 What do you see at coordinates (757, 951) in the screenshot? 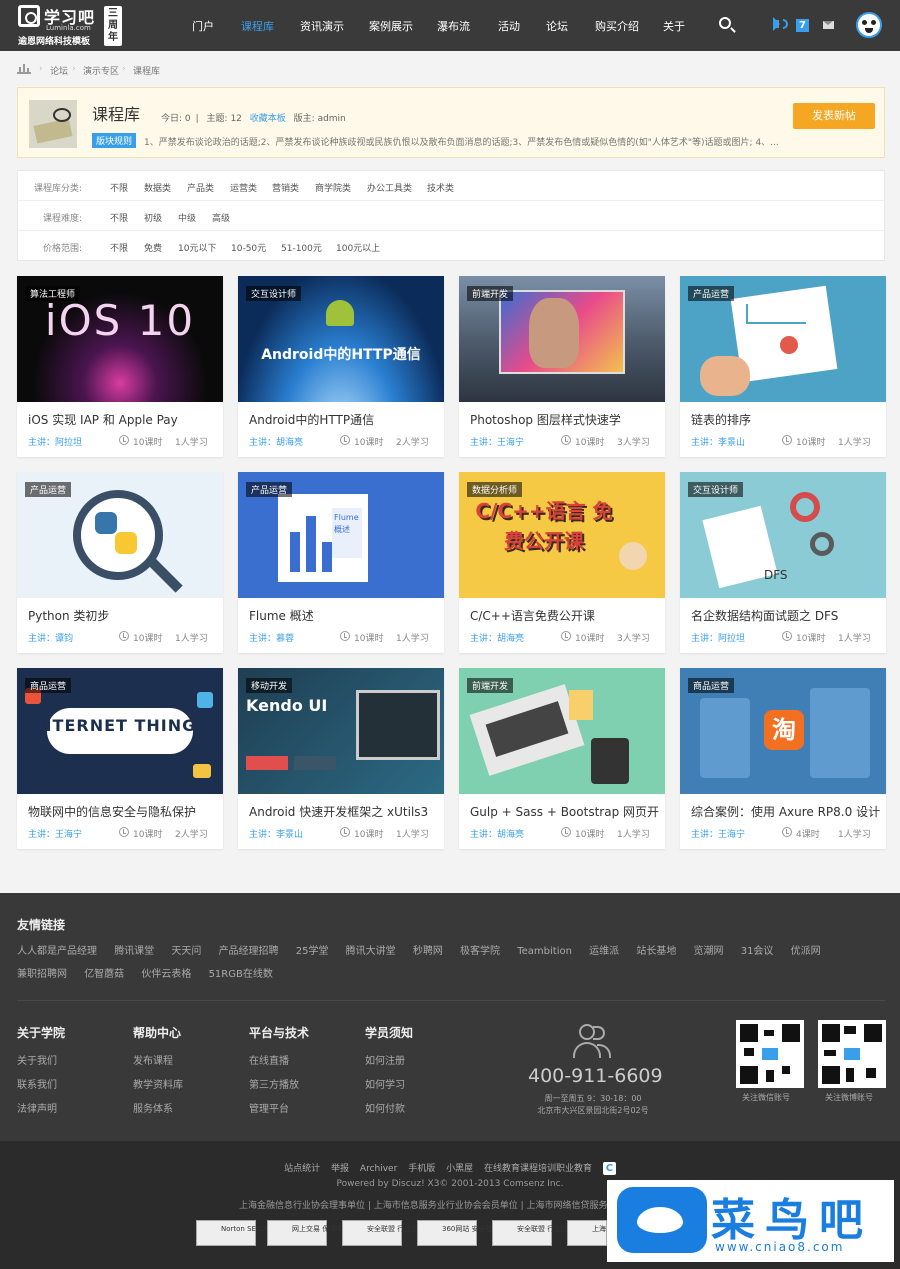
I see `friend-link: 31会议` at bounding box center [757, 951].